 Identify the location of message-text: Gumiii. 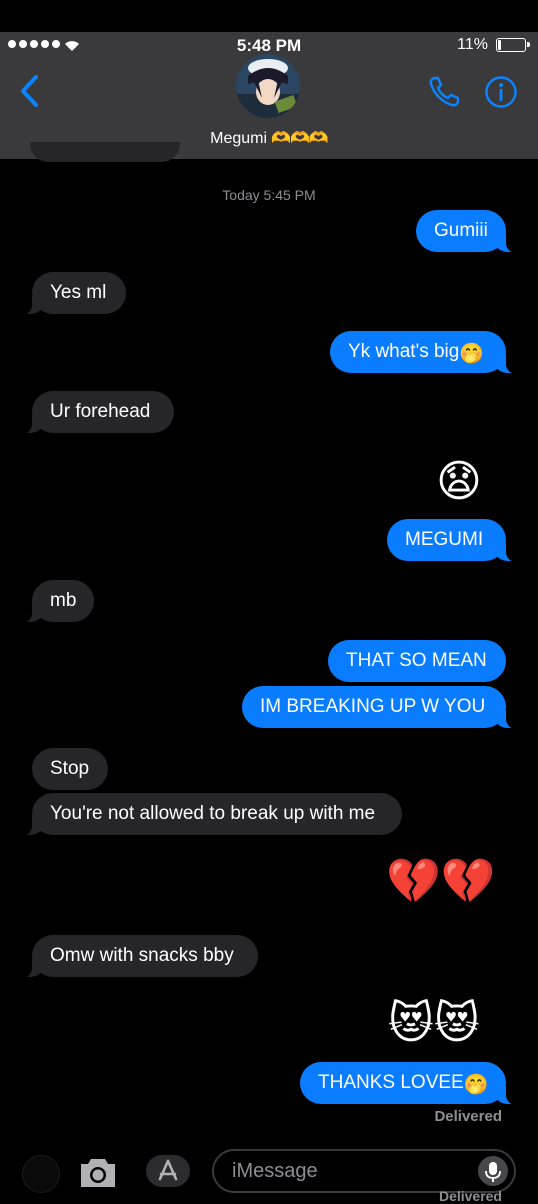
(461, 230).